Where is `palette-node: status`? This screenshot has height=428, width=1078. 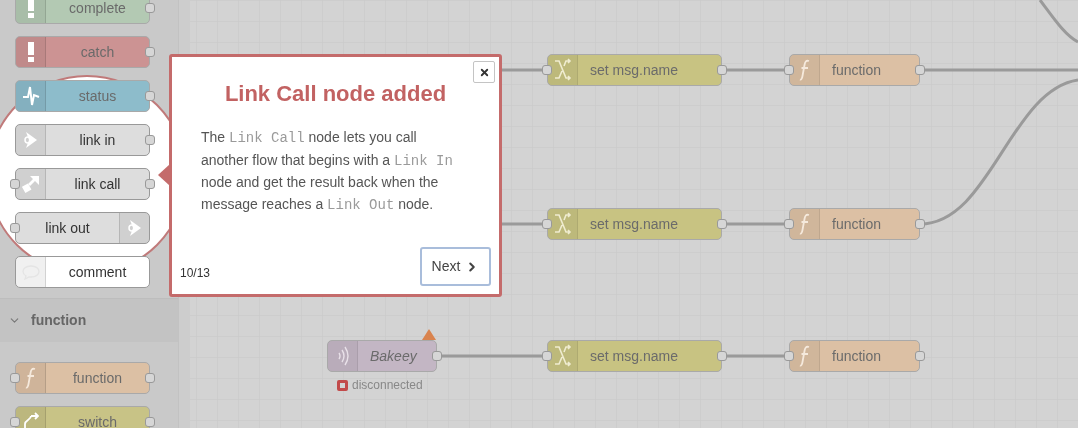 palette-node: status is located at coordinates (82, 96).